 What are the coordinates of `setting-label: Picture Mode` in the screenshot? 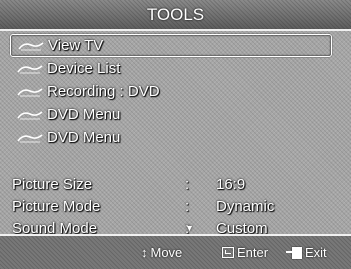 It's located at (56, 206).